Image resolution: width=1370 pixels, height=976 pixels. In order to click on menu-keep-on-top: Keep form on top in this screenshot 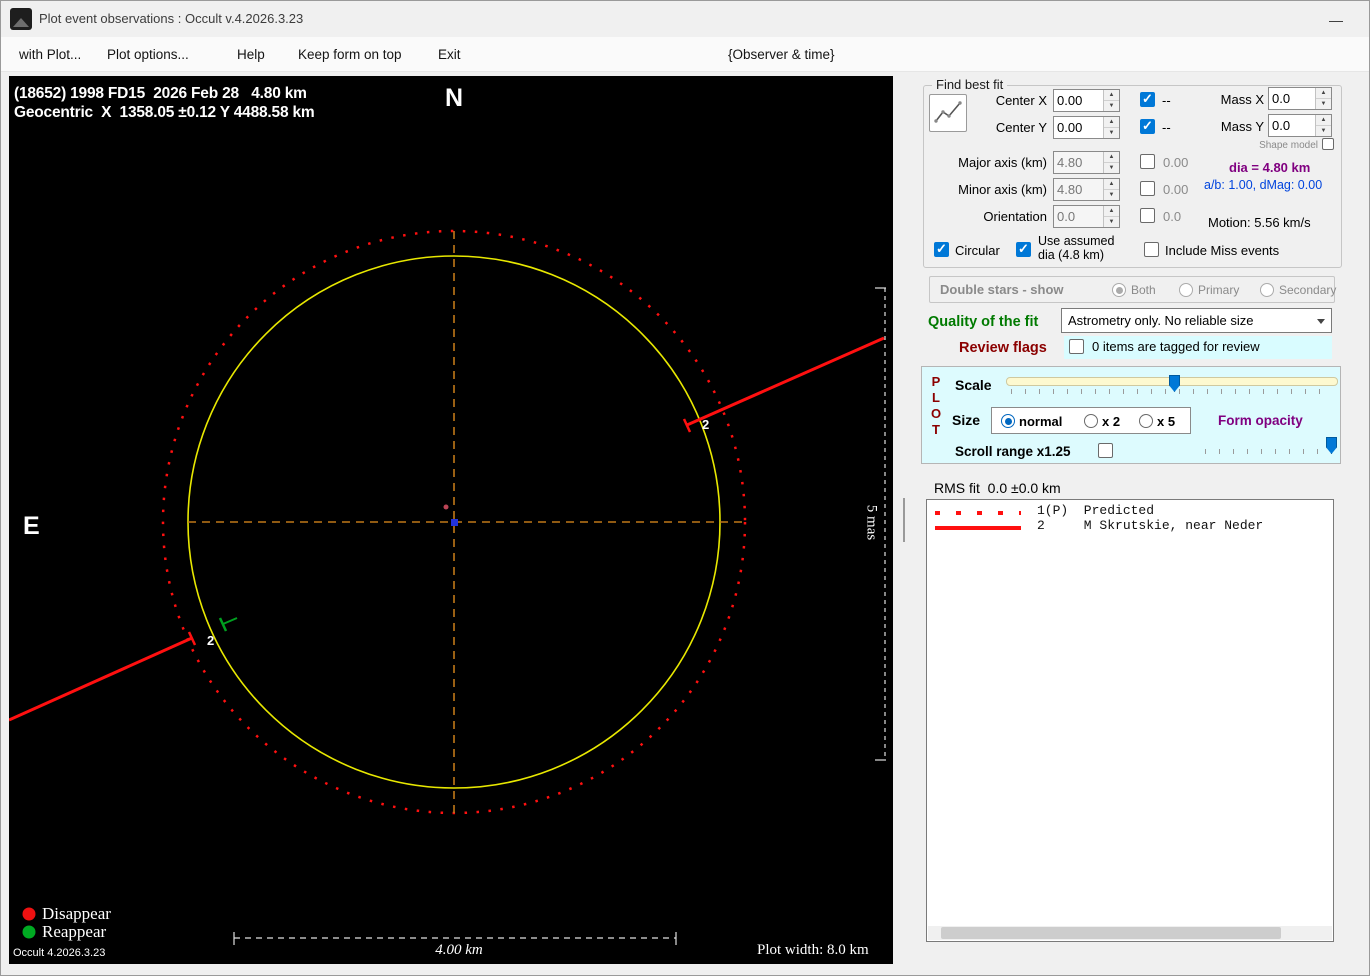, I will do `click(350, 54)`.